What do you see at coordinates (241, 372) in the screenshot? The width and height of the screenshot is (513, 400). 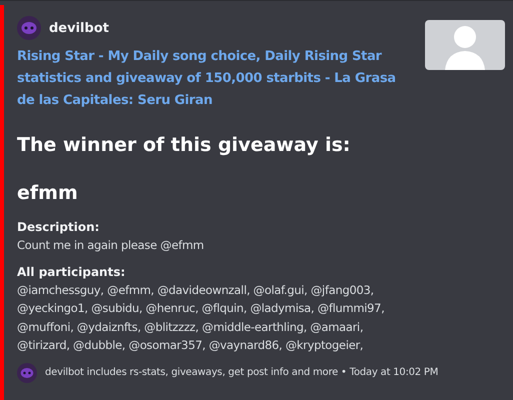 I see `footer-text: devilbot includes rs-stats, giveaways, get post info and more • Today at 10:02 PM` at bounding box center [241, 372].